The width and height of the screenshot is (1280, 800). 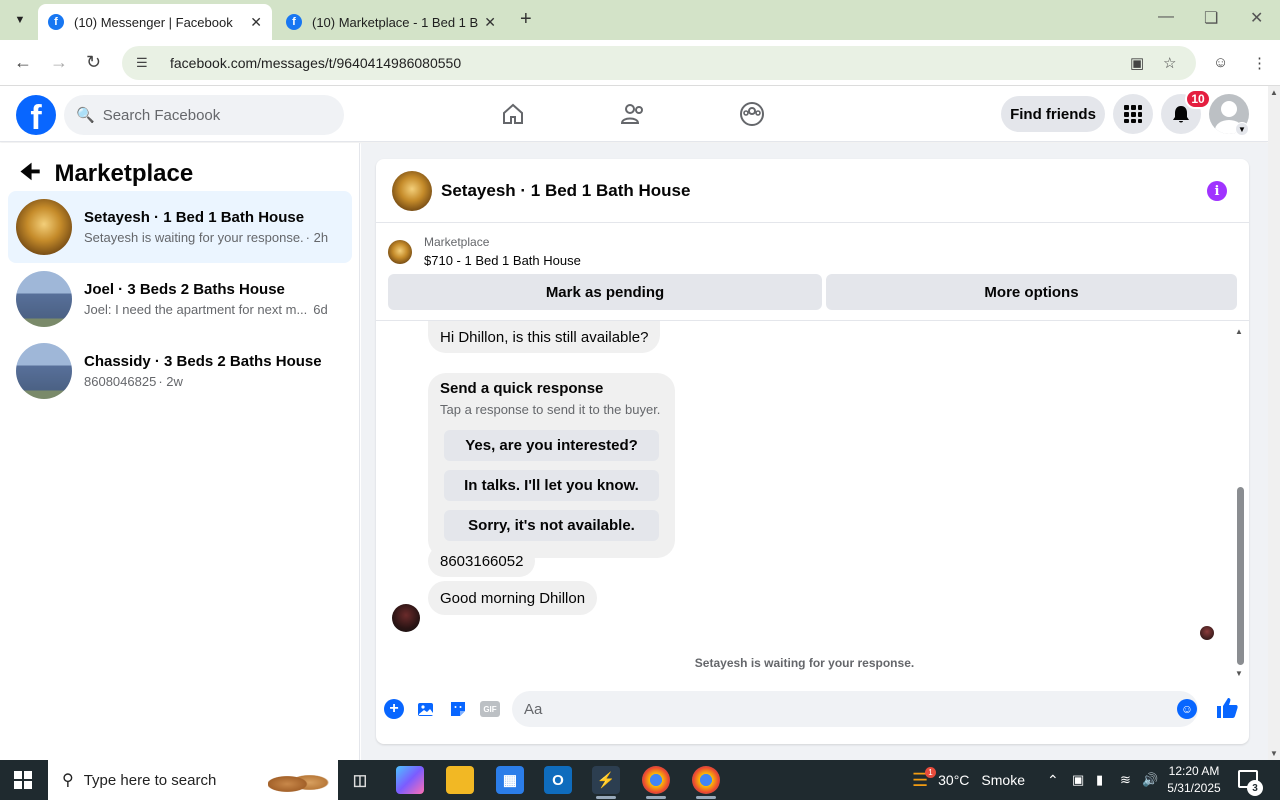 I want to click on home-icon, so click(x=513, y=114).